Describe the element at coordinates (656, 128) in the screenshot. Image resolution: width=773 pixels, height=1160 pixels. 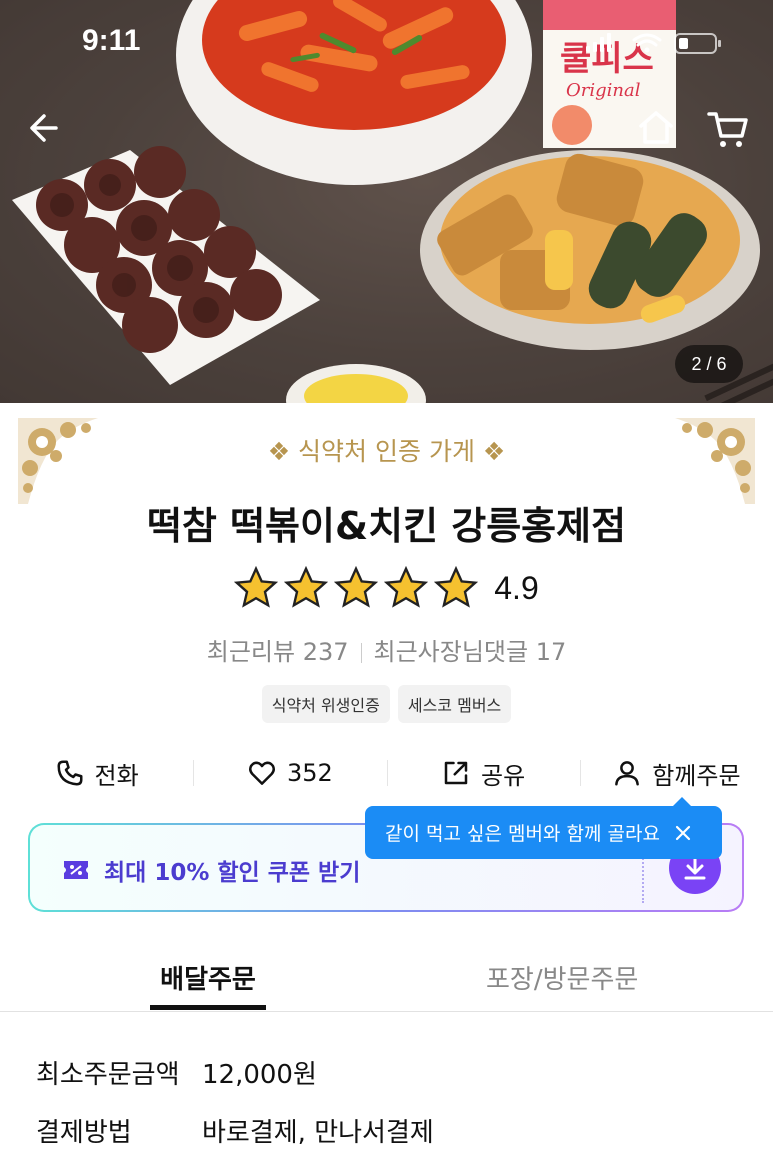
I see `home-icon` at that location.